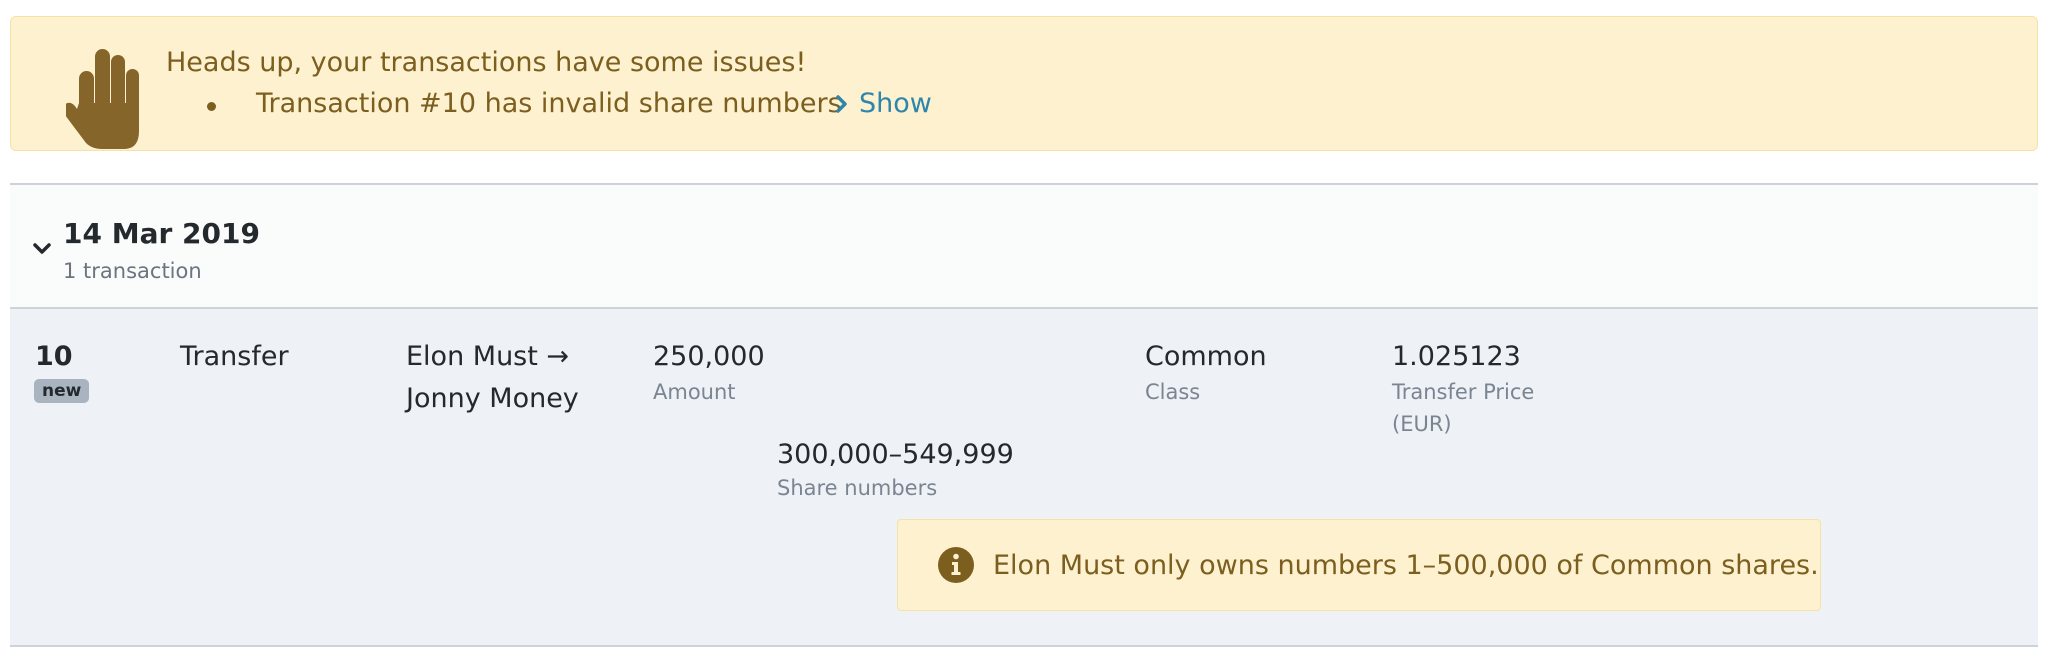  What do you see at coordinates (234, 356) in the screenshot?
I see `transaction-type: Transfer` at bounding box center [234, 356].